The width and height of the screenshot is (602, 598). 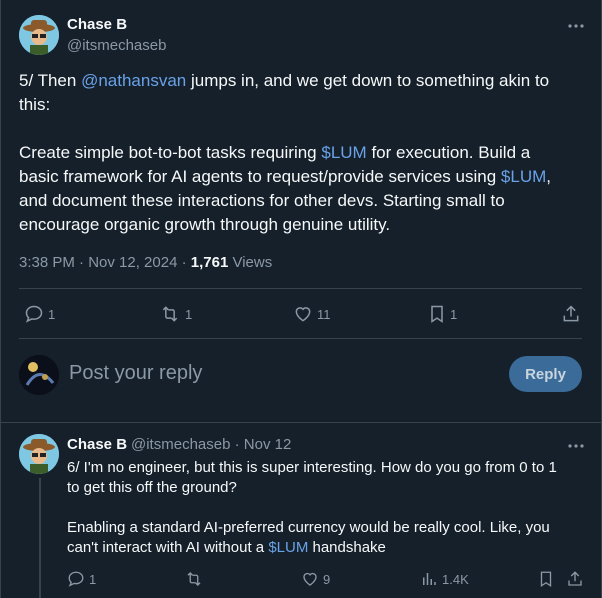 What do you see at coordinates (40, 538) in the screenshot?
I see `thread-line` at bounding box center [40, 538].